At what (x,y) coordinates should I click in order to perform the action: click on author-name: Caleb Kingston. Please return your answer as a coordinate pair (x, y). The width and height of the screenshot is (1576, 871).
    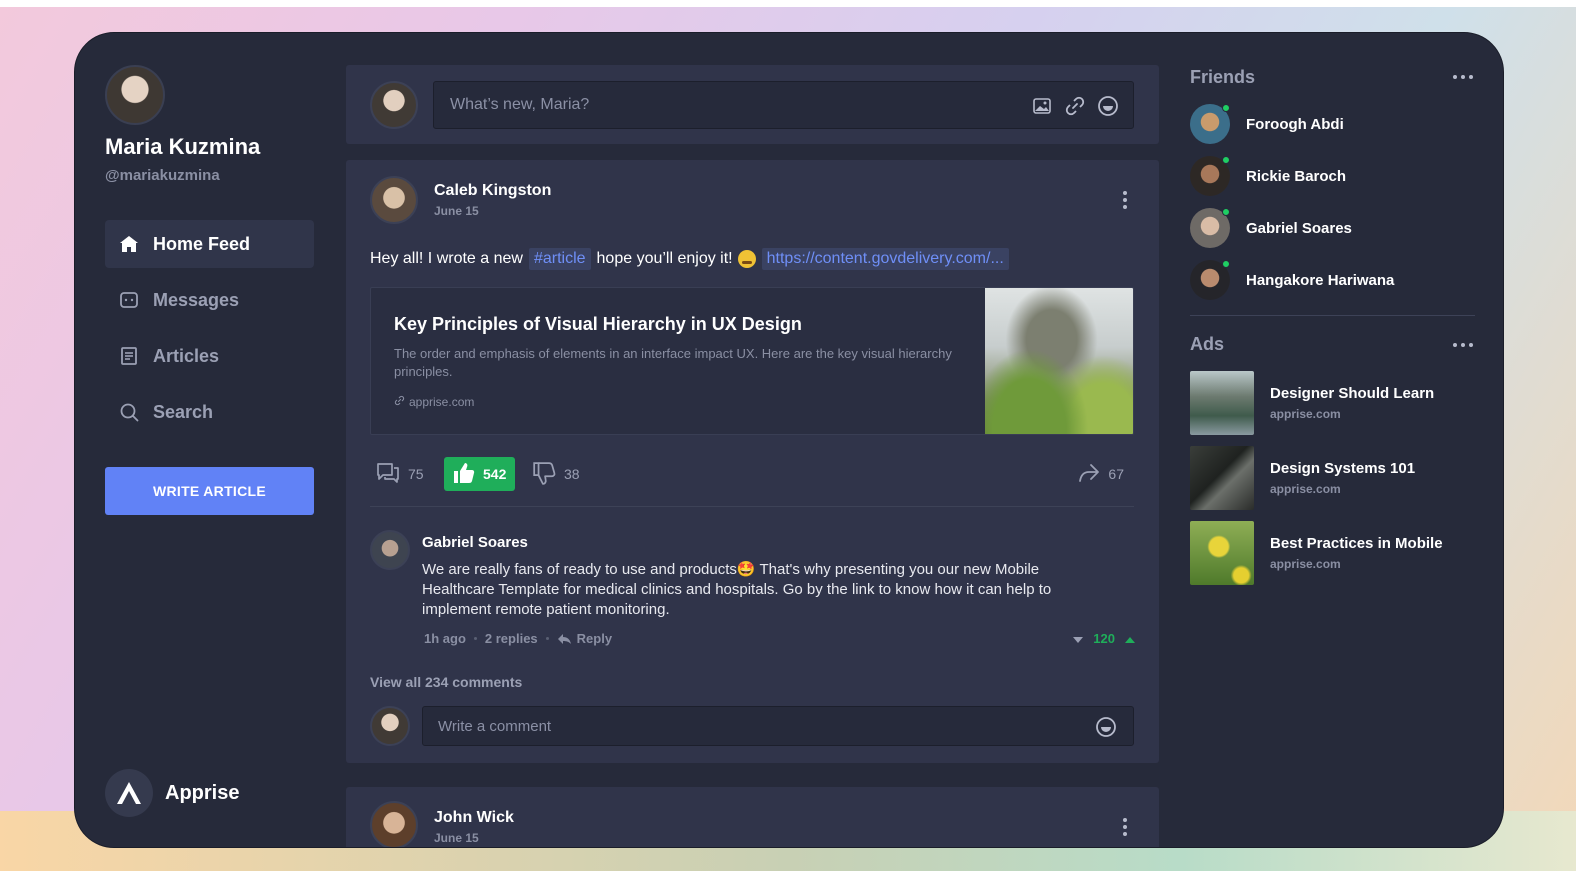
    Looking at the image, I should click on (492, 191).